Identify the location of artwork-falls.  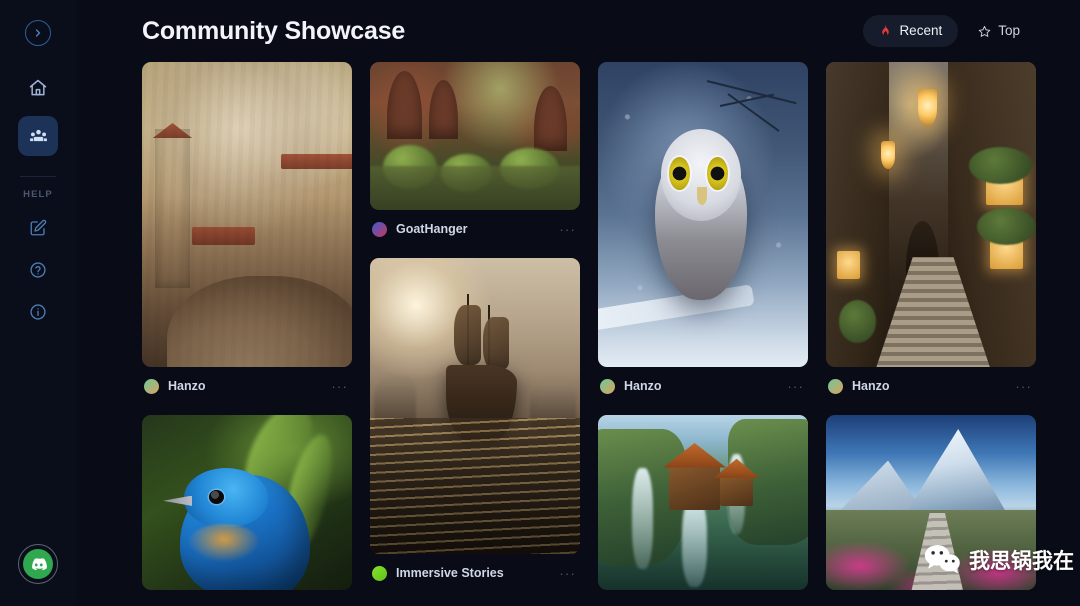
(703, 502).